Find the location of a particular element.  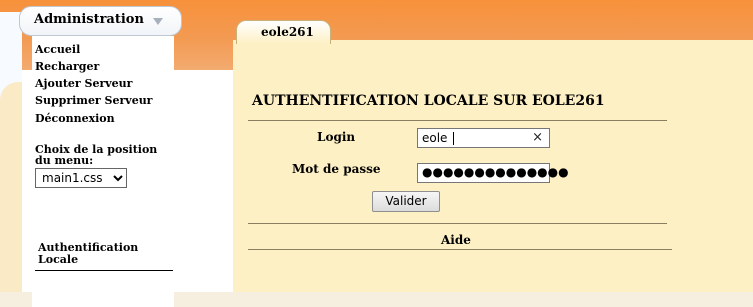

sidebar-item-authentification-locale: Authentification Locale is located at coordinates (103, 254).